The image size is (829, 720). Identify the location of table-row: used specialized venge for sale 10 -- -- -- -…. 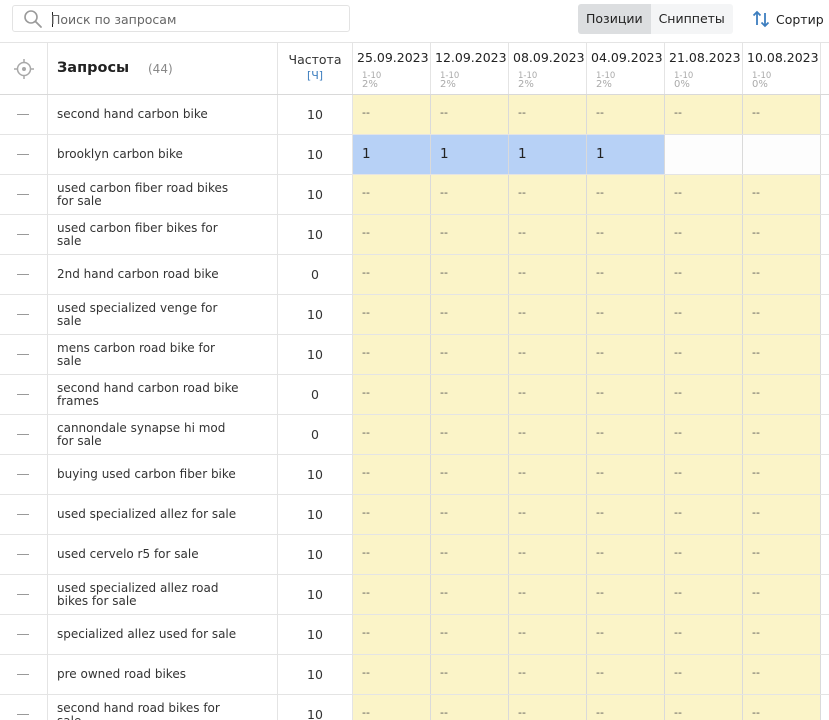
(414, 315).